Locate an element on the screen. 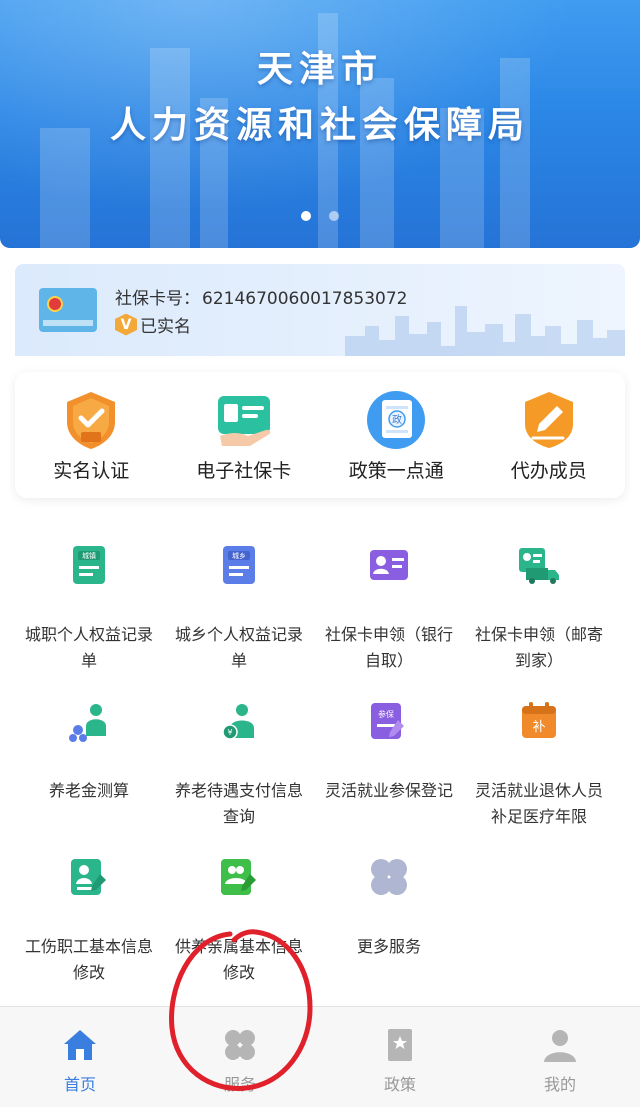 Image resolution: width=640 pixels, height=1107 pixels. service-item: 补 灵活就业退休人员补足医疗年限 is located at coordinates (539, 763).